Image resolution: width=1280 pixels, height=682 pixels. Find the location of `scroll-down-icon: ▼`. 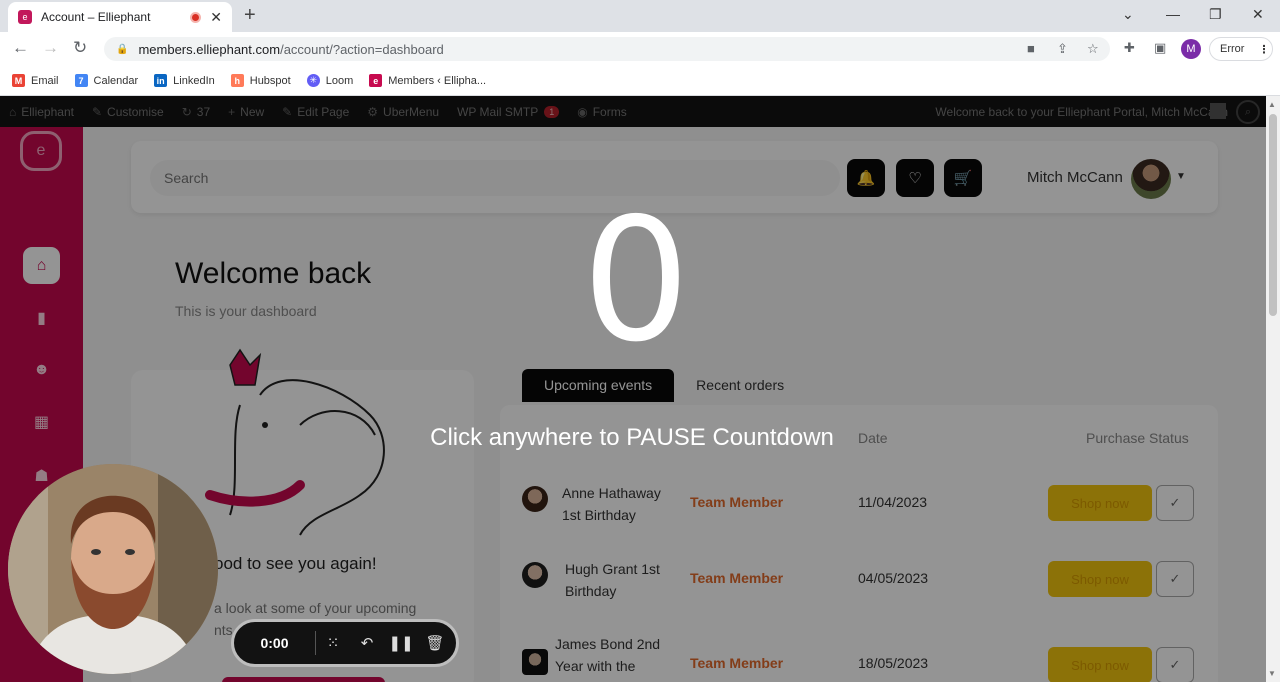

scroll-down-icon: ▼ is located at coordinates (1272, 673).